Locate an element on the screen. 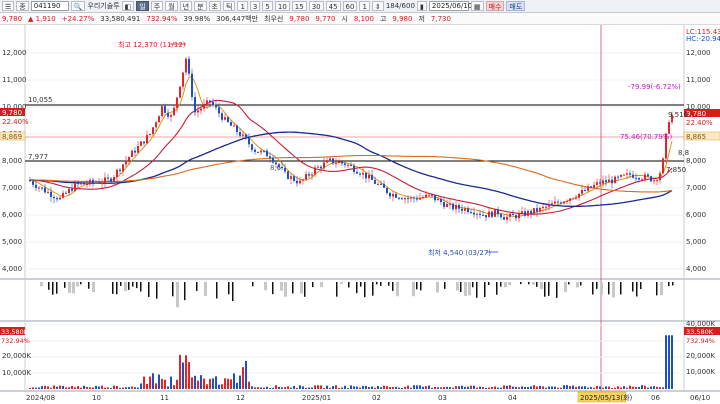 The image size is (720, 404). min-3-button: 3 is located at coordinates (255, 6).